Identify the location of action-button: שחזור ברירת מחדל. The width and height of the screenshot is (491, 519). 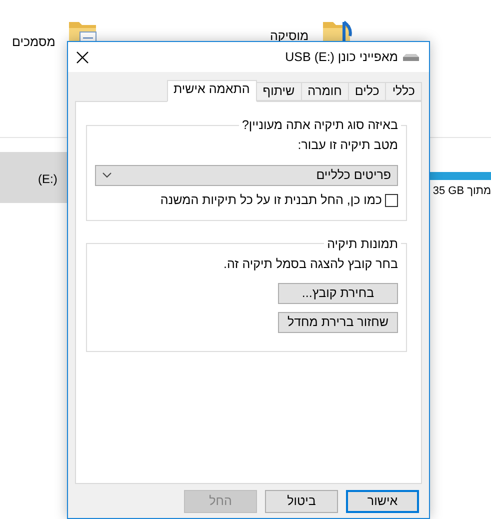
(338, 323).